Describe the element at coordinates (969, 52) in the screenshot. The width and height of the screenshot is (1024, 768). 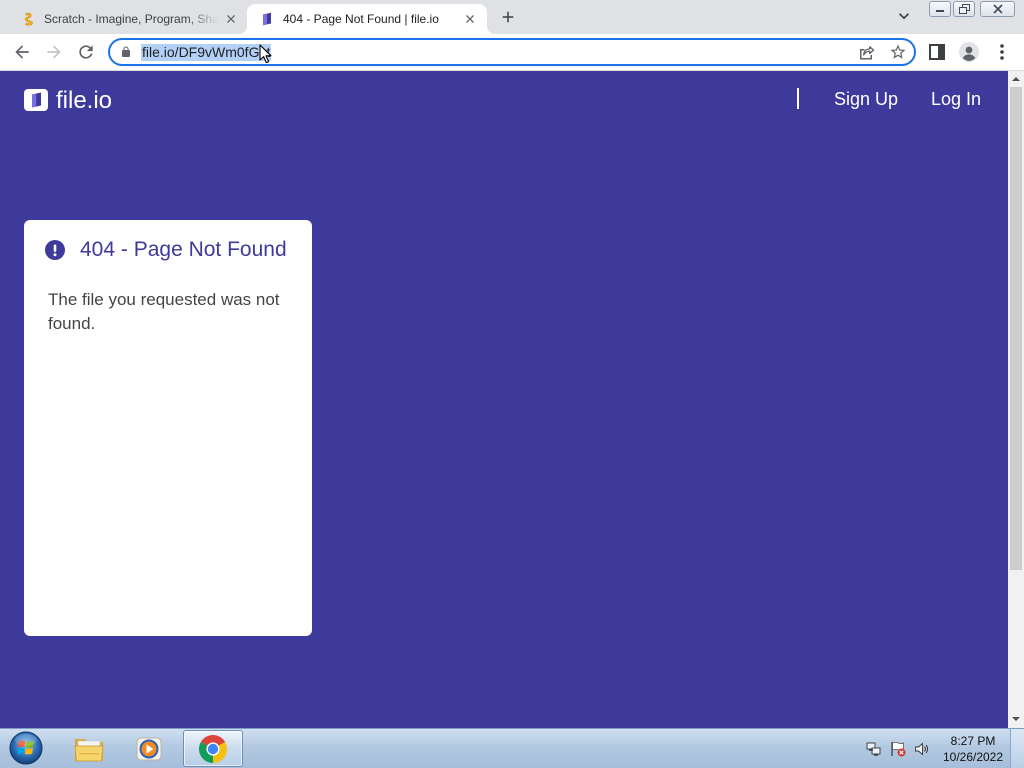
I see `profile-icon` at that location.